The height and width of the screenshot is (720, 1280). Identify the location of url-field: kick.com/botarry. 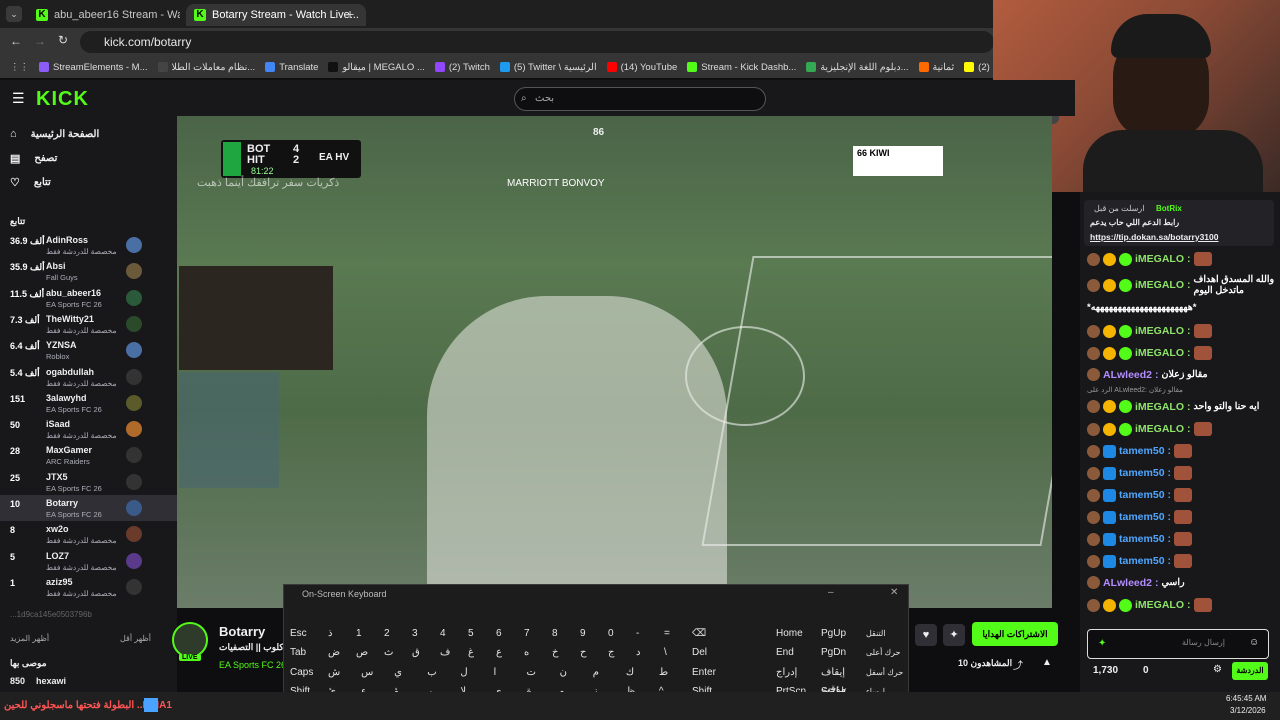
(537, 42).